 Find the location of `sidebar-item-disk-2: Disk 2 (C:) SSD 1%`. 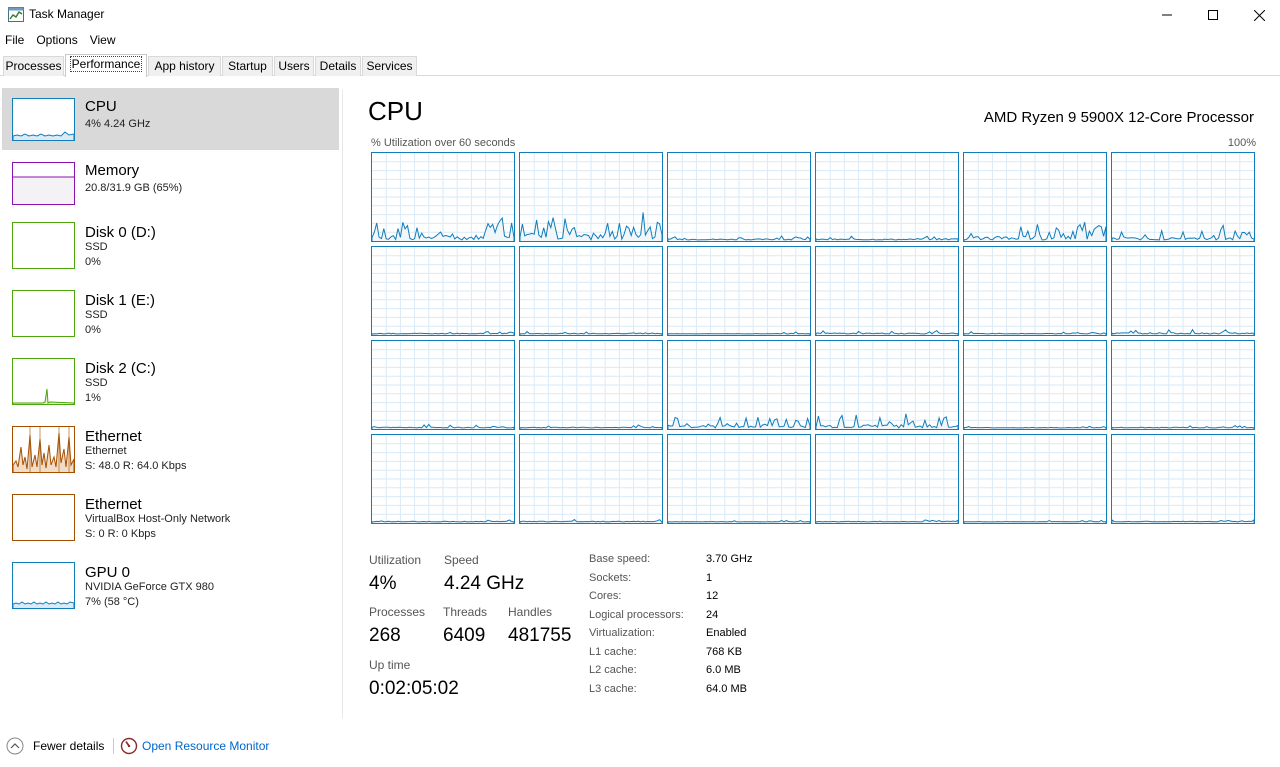

sidebar-item-disk-2: Disk 2 (C:) SSD 1% is located at coordinates (170, 381).